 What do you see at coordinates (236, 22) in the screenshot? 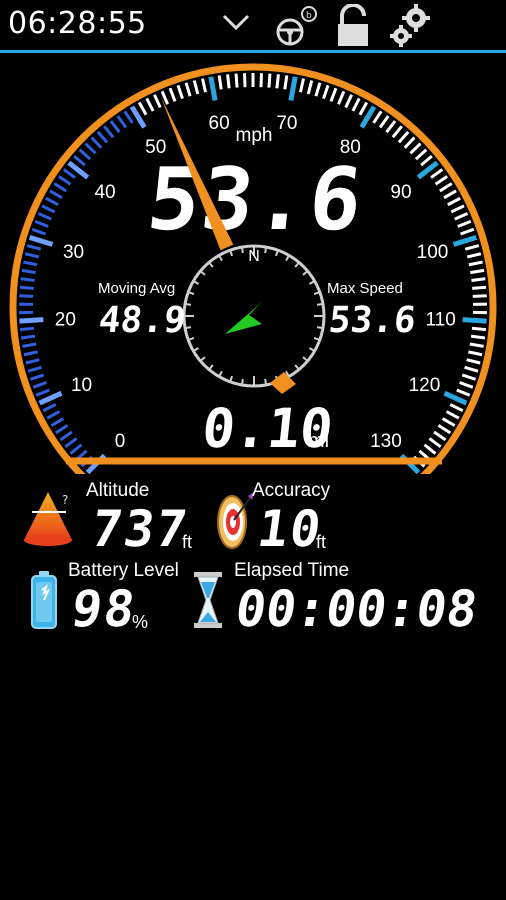
I see `chevron-down-icon` at bounding box center [236, 22].